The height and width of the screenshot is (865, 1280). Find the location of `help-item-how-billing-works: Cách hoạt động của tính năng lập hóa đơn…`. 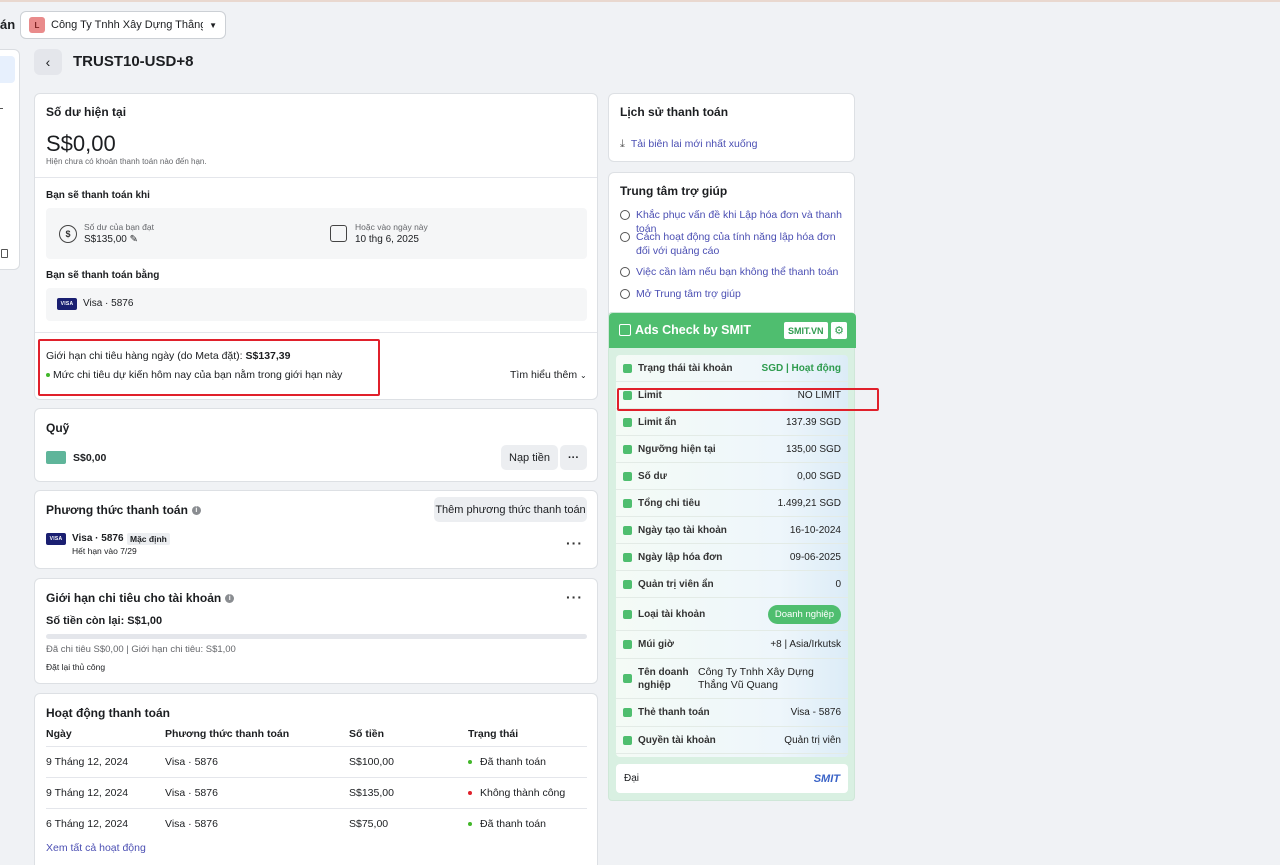

help-item-how-billing-works: Cách hoạt động của tính năng lập hóa đơn… is located at coordinates (732, 244).